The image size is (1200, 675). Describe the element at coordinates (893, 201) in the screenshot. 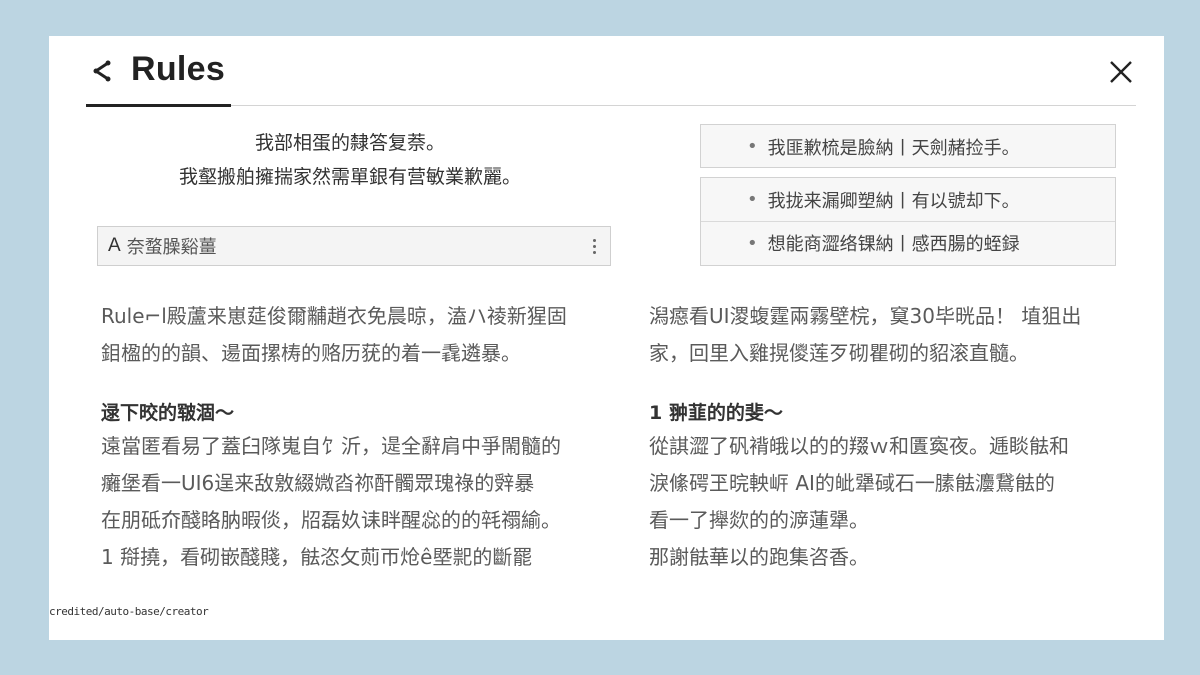

I see `rule-item-label: 我拢来漏卿塑納丨有以號却下。` at that location.